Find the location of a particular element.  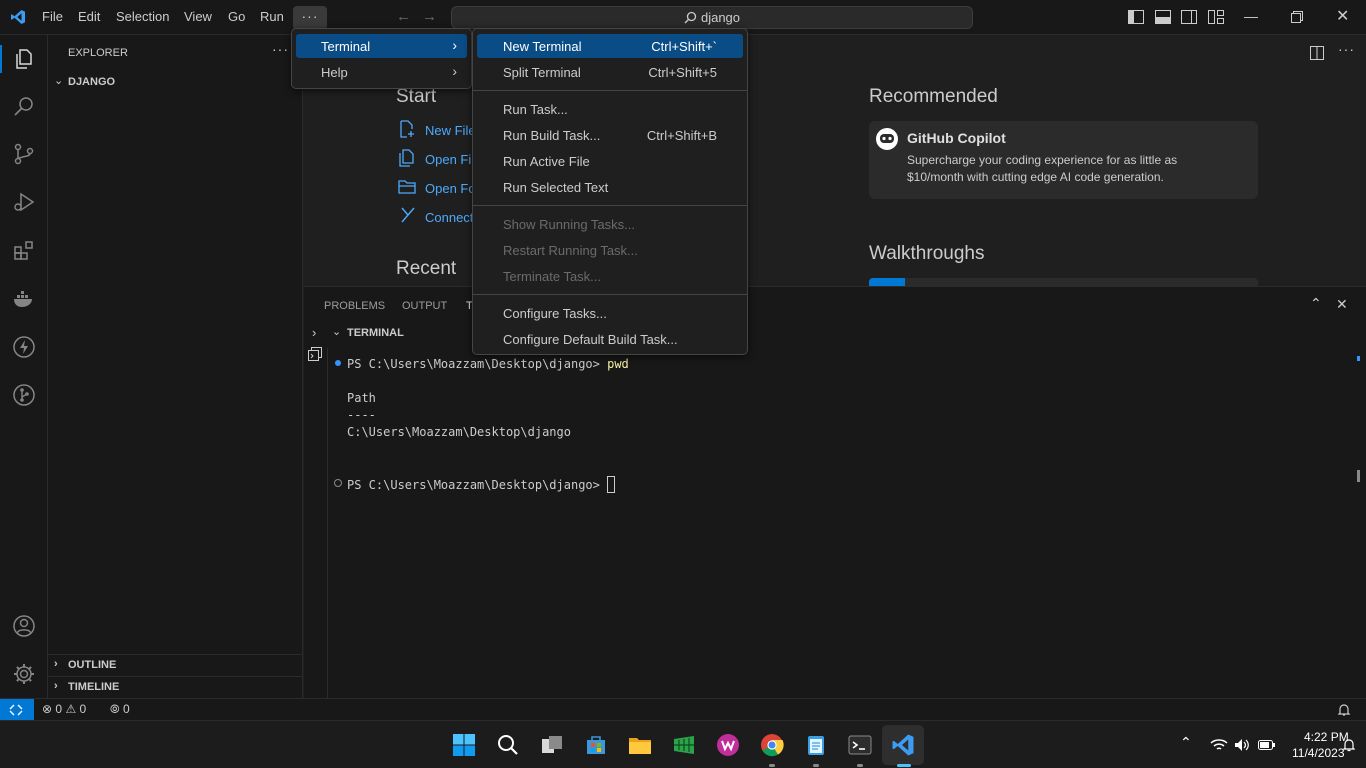

outline-section: › OUTLINE is located at coordinates (175, 665).